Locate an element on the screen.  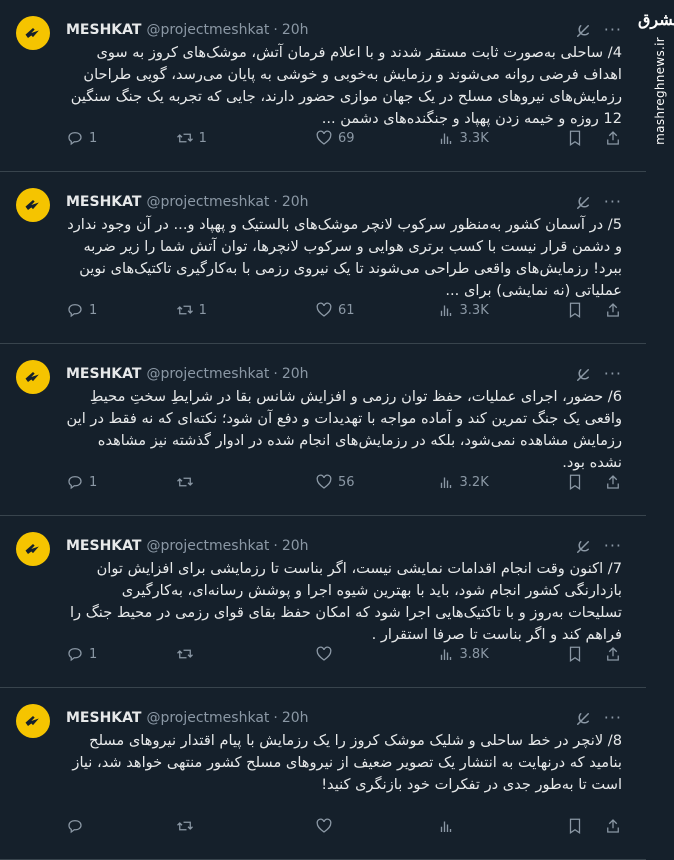
like-count: 61 is located at coordinates (346, 310).